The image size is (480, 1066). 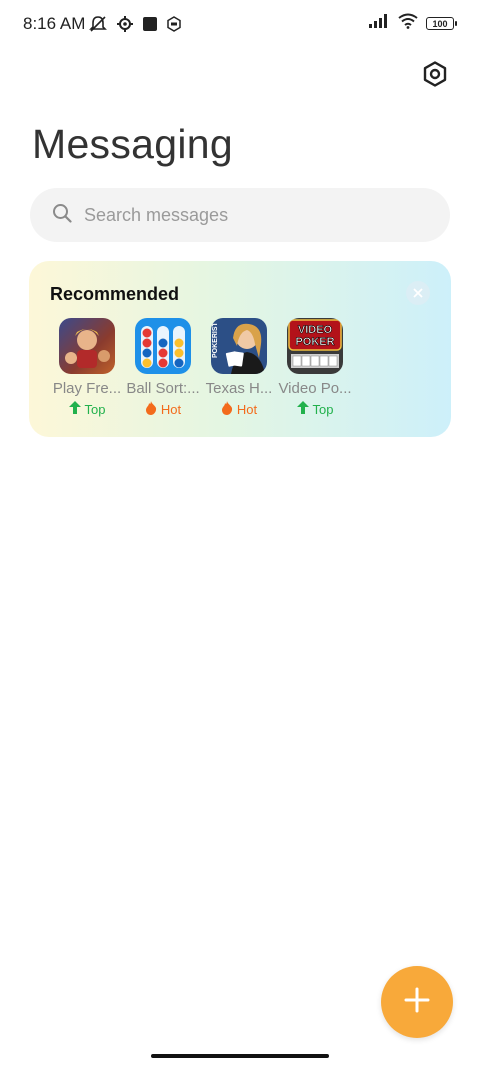 I want to click on home-indicator, so click(x=240, y=1056).